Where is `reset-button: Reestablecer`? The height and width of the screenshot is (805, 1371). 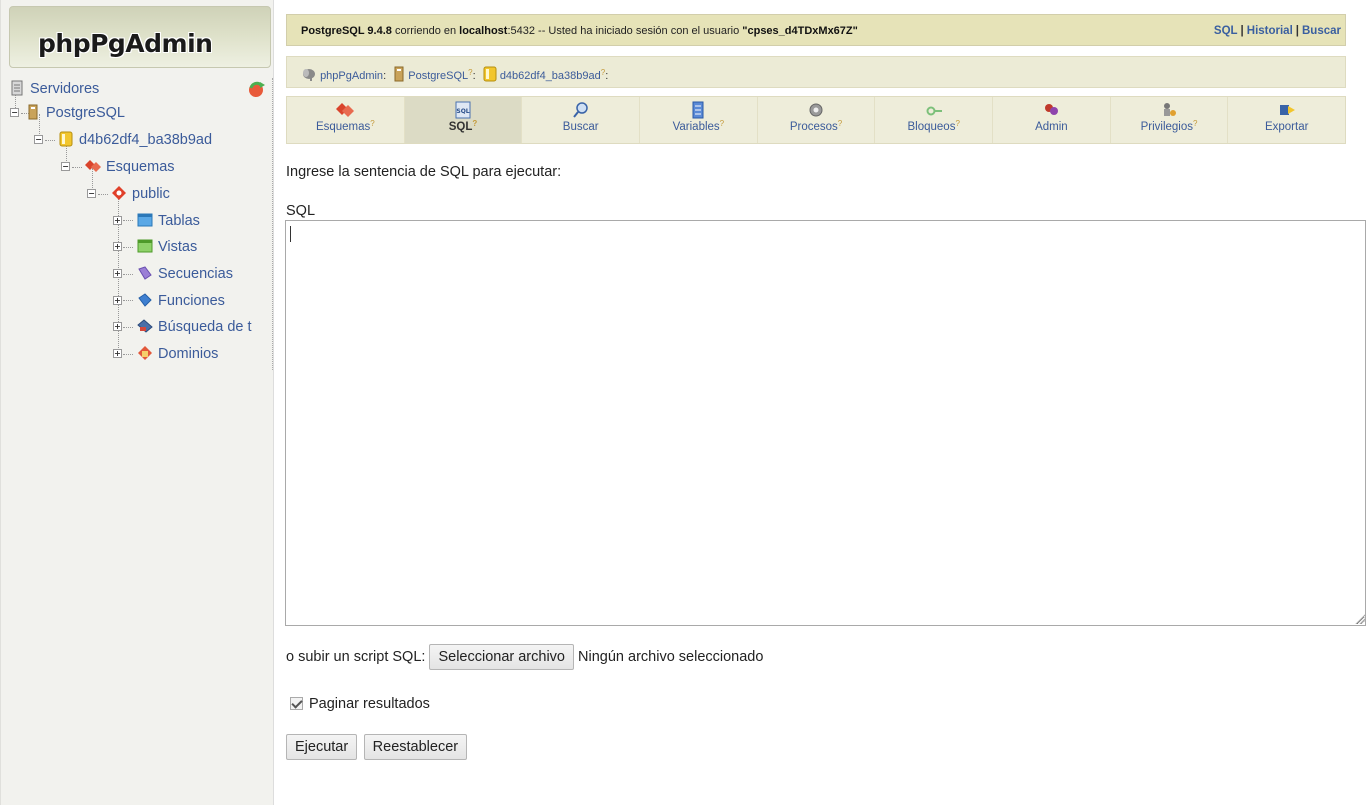 reset-button: Reestablecer is located at coordinates (415, 747).